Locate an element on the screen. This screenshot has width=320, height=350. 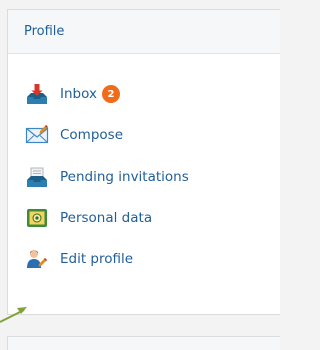
menu-item-inbox: Inbox 2 is located at coordinates (72, 94).